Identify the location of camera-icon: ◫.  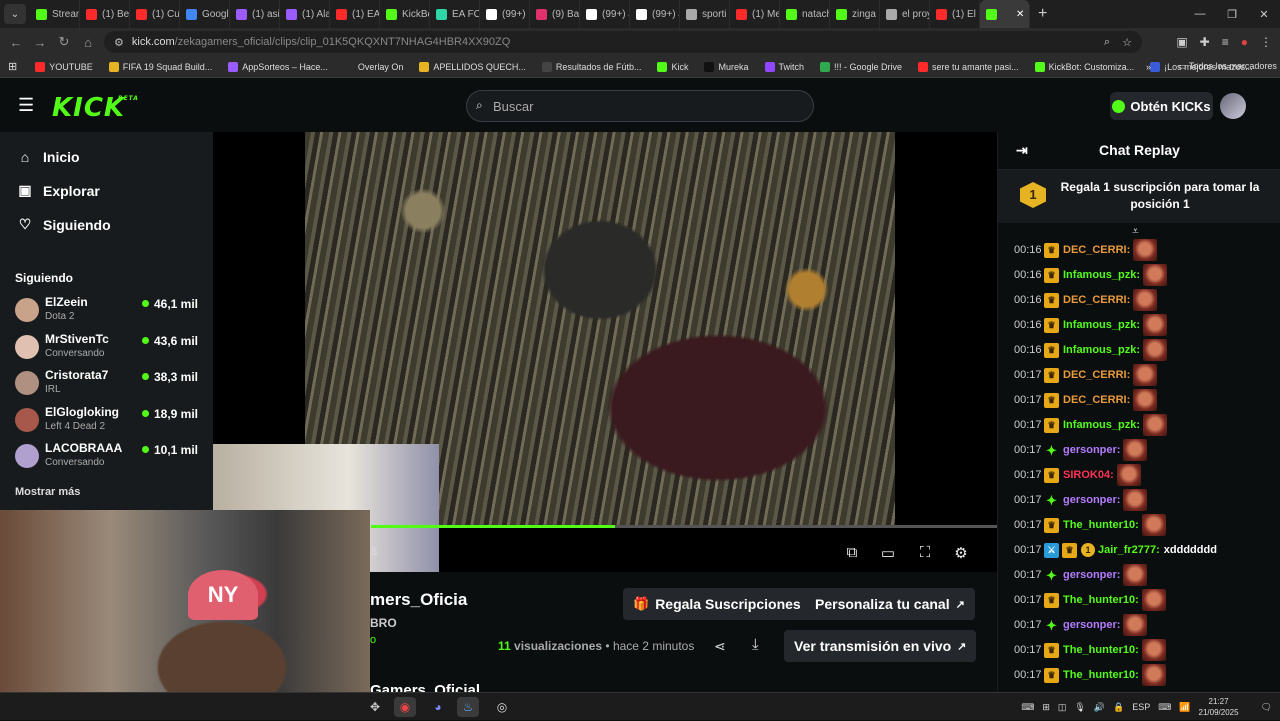
(1062, 707).